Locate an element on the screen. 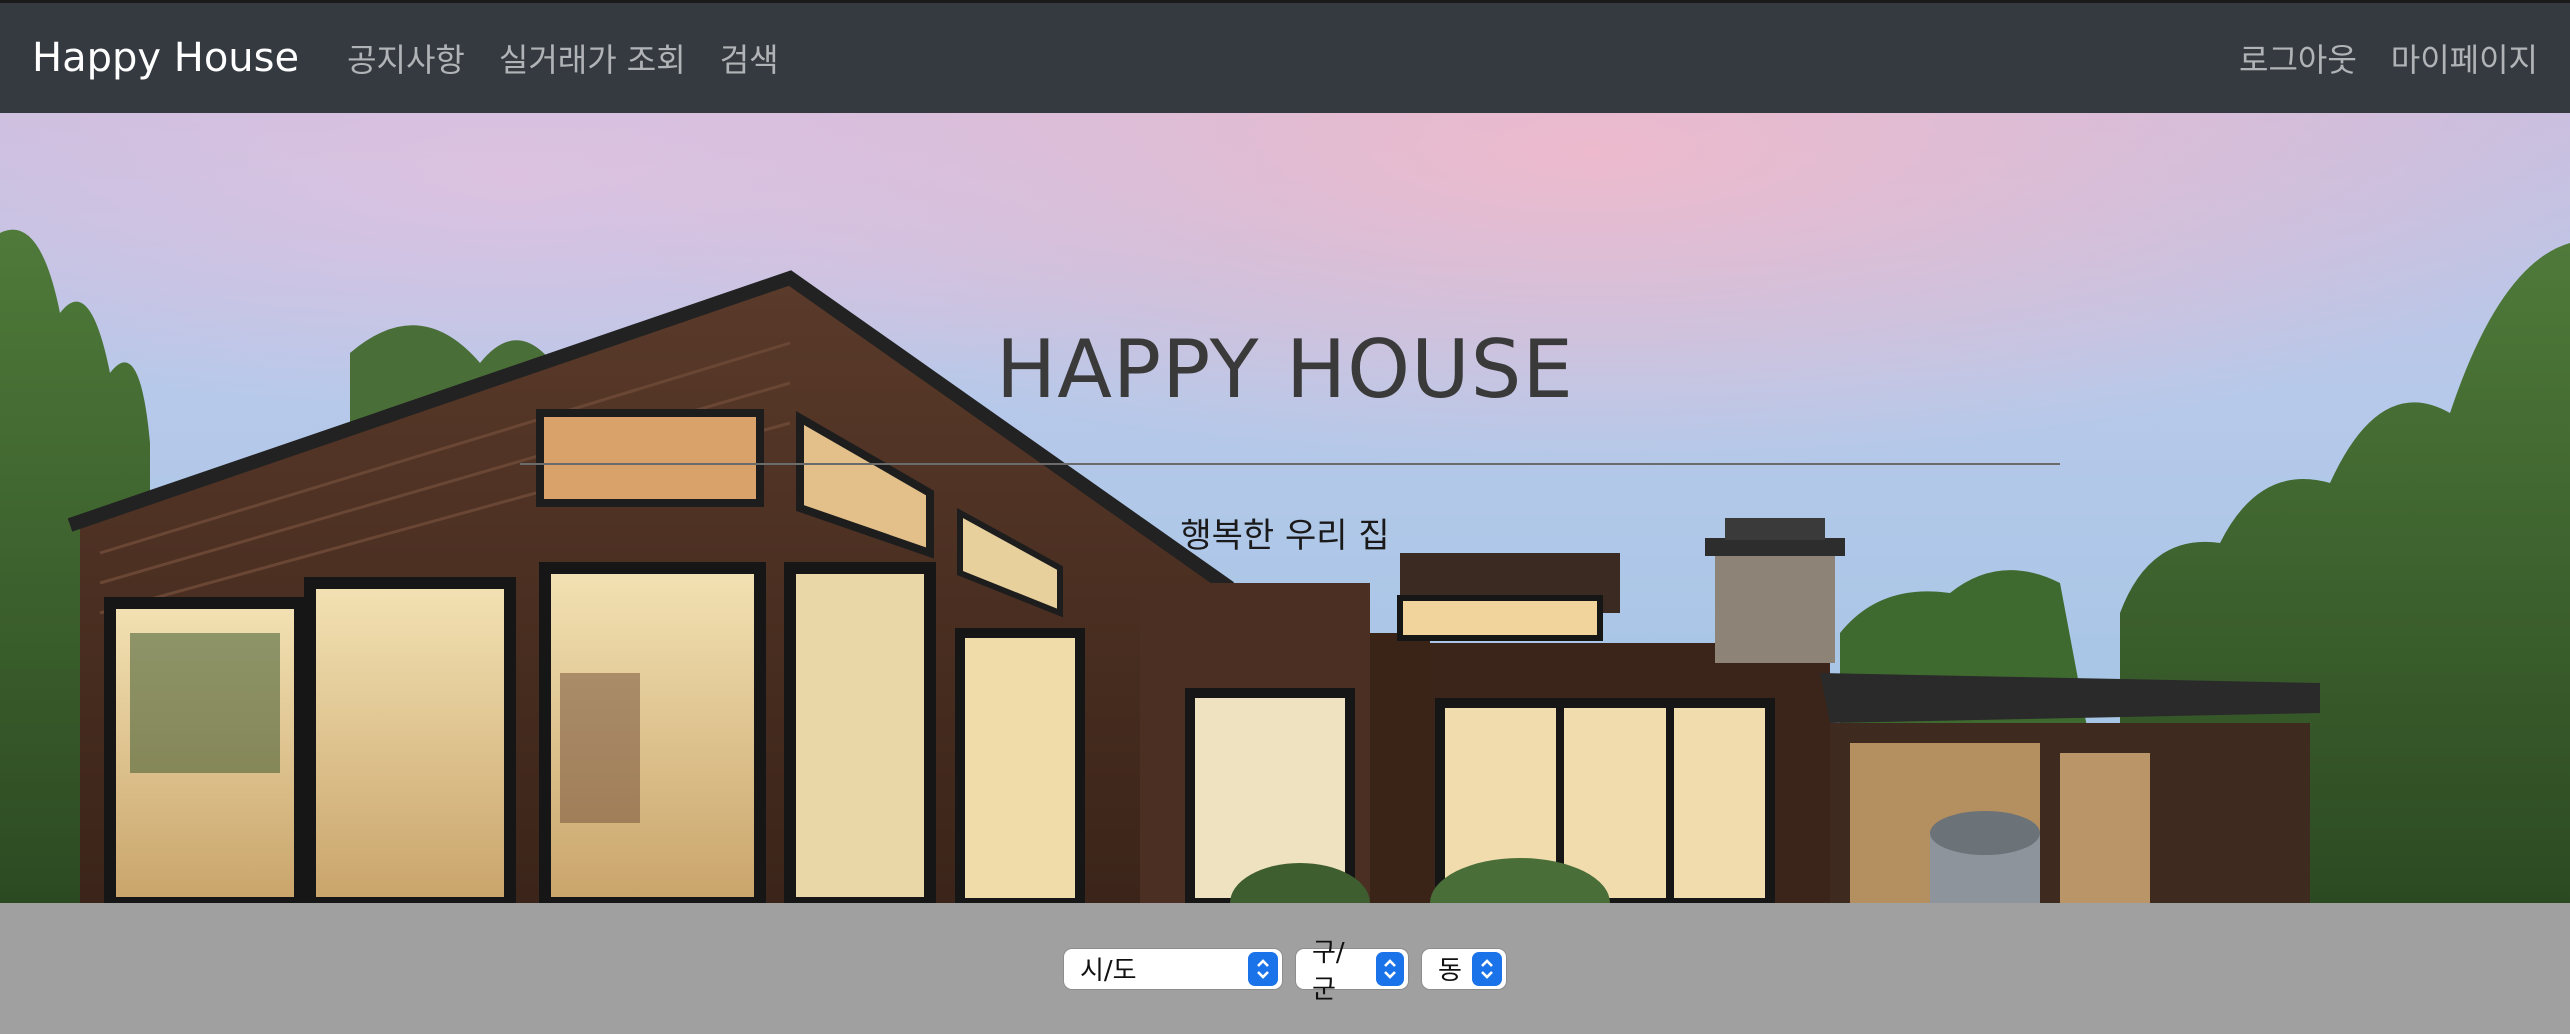 The image size is (2570, 1034). sido-select-value: 시/도 is located at coordinates (1108, 971).